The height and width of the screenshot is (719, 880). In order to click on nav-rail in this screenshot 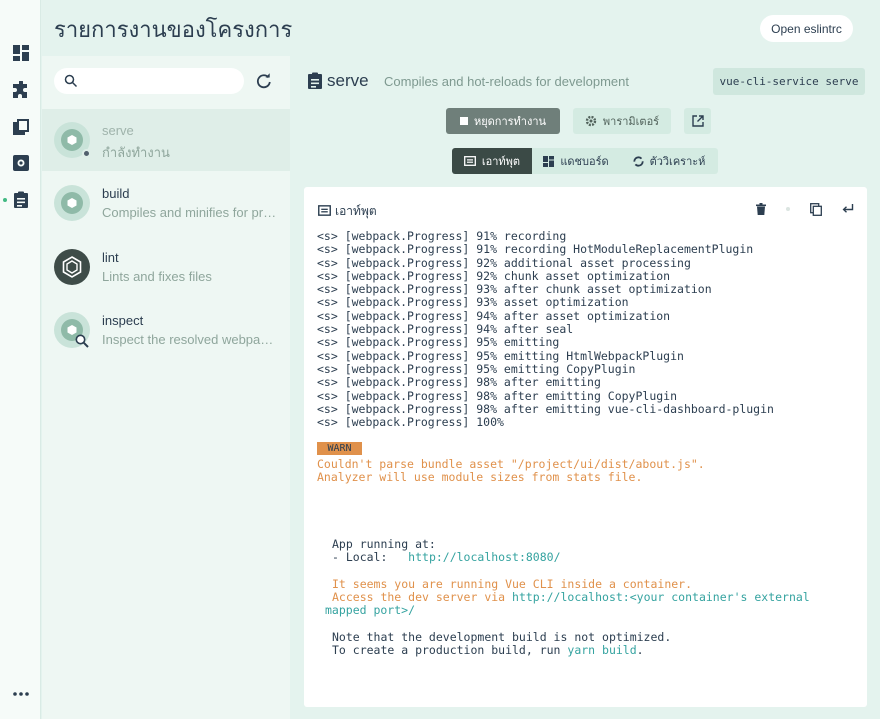, I will do `click(20, 359)`.